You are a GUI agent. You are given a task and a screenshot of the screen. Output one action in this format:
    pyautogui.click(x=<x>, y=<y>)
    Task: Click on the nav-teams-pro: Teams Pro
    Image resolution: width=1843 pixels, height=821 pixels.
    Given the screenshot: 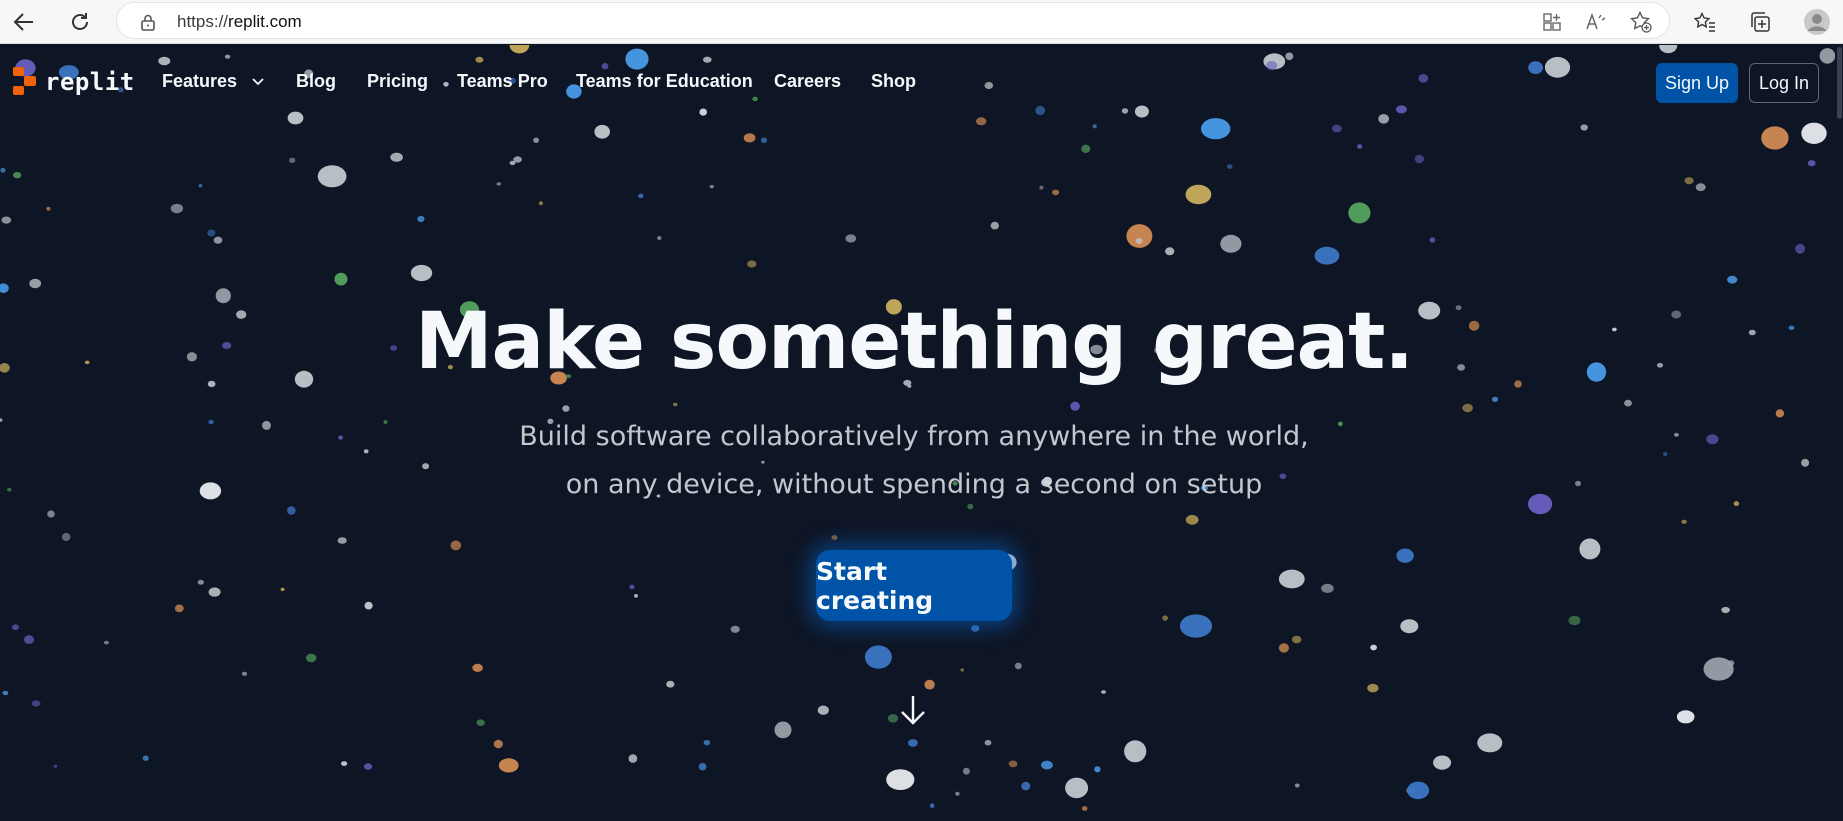 What is the action you would take?
    pyautogui.click(x=502, y=81)
    